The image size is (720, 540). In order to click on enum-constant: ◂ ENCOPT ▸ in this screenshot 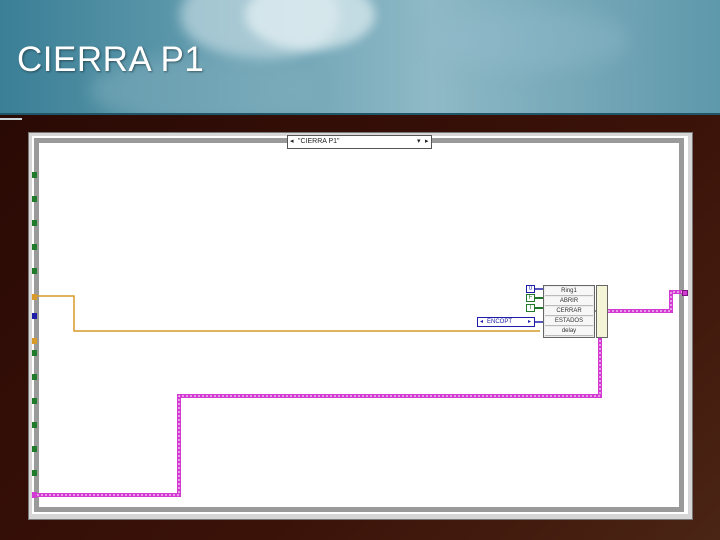, I will do `click(506, 322)`.